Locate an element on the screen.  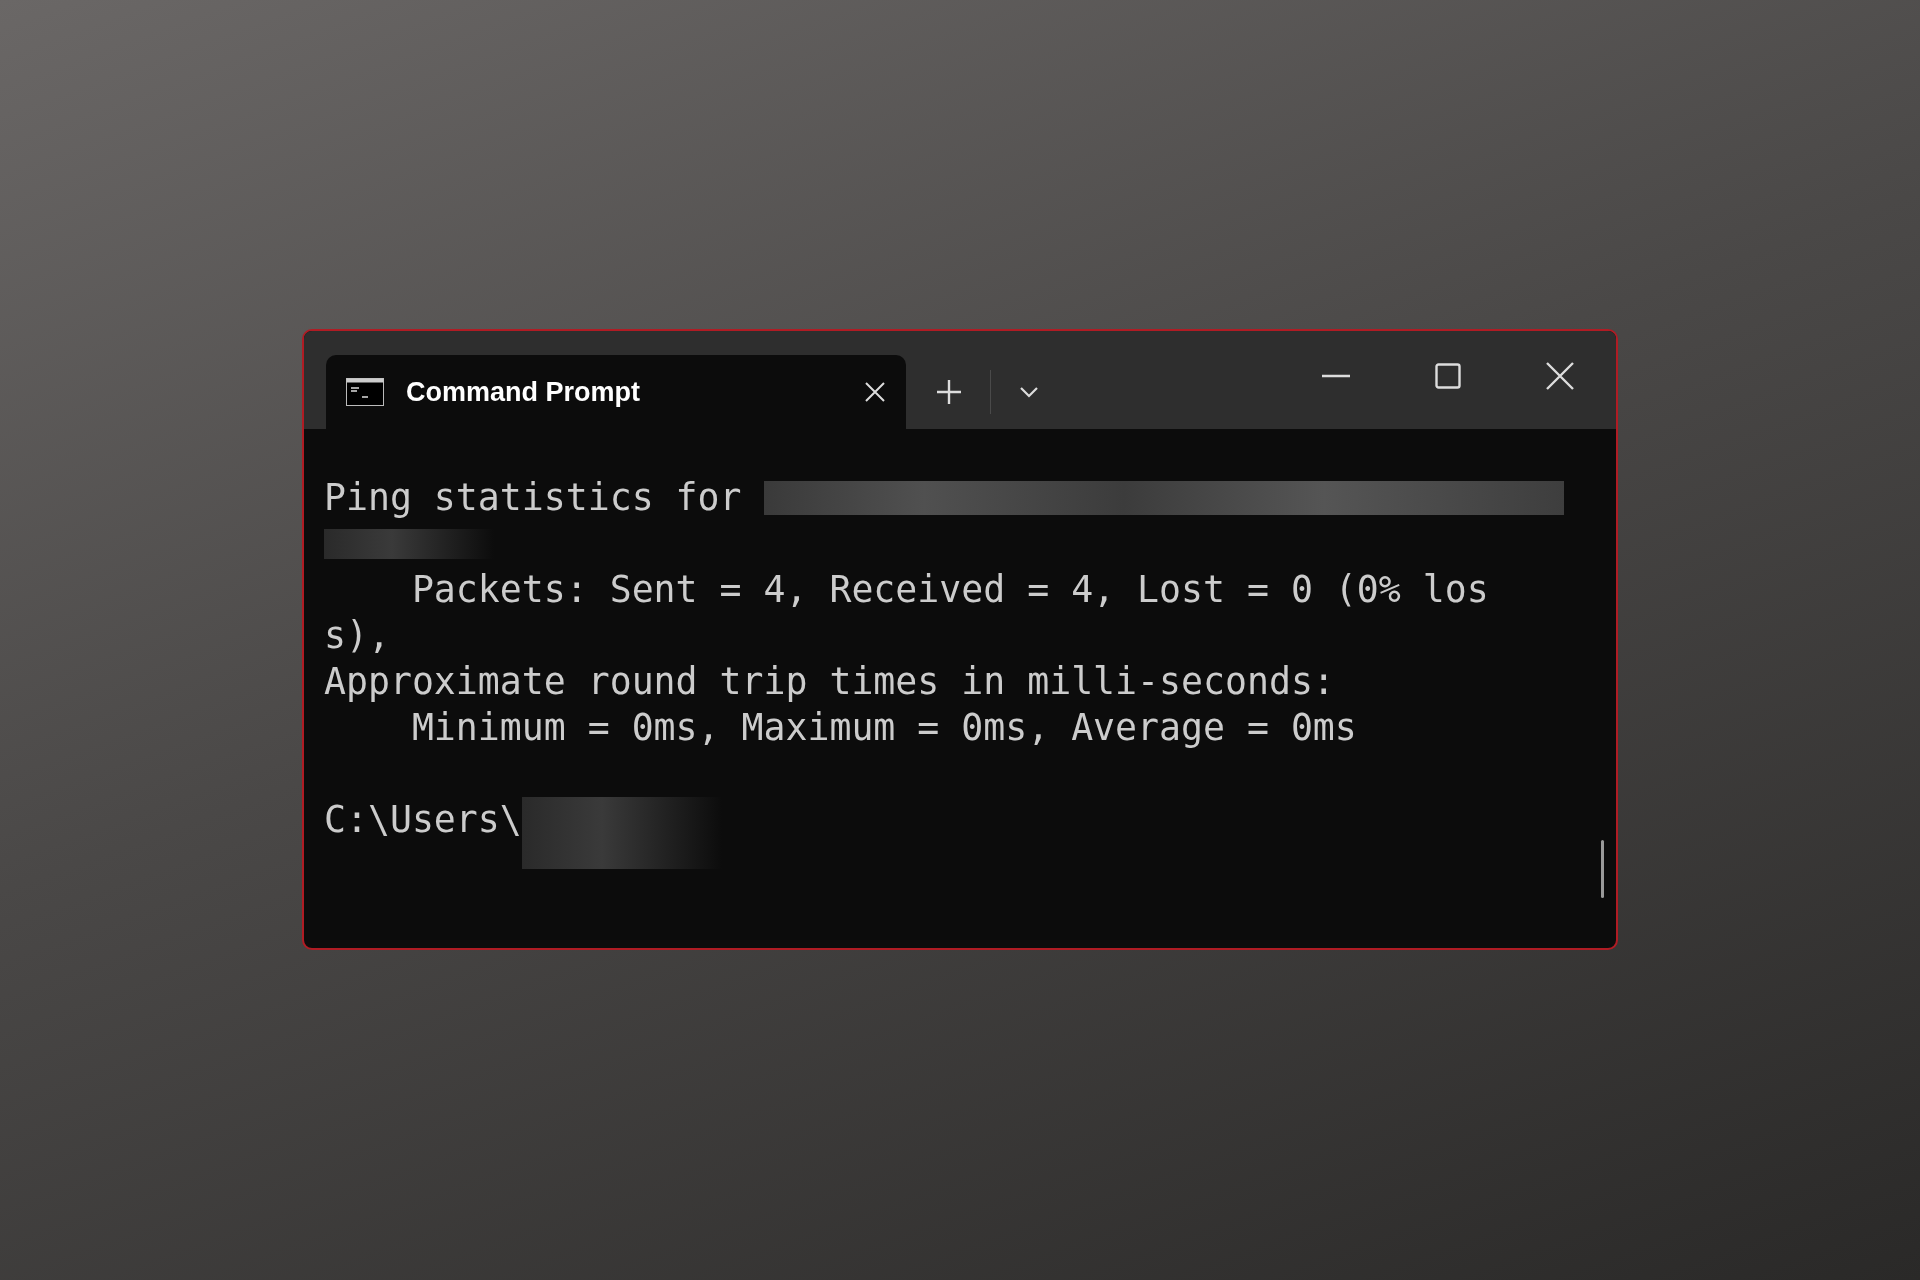
new-tab-icon is located at coordinates (949, 392).